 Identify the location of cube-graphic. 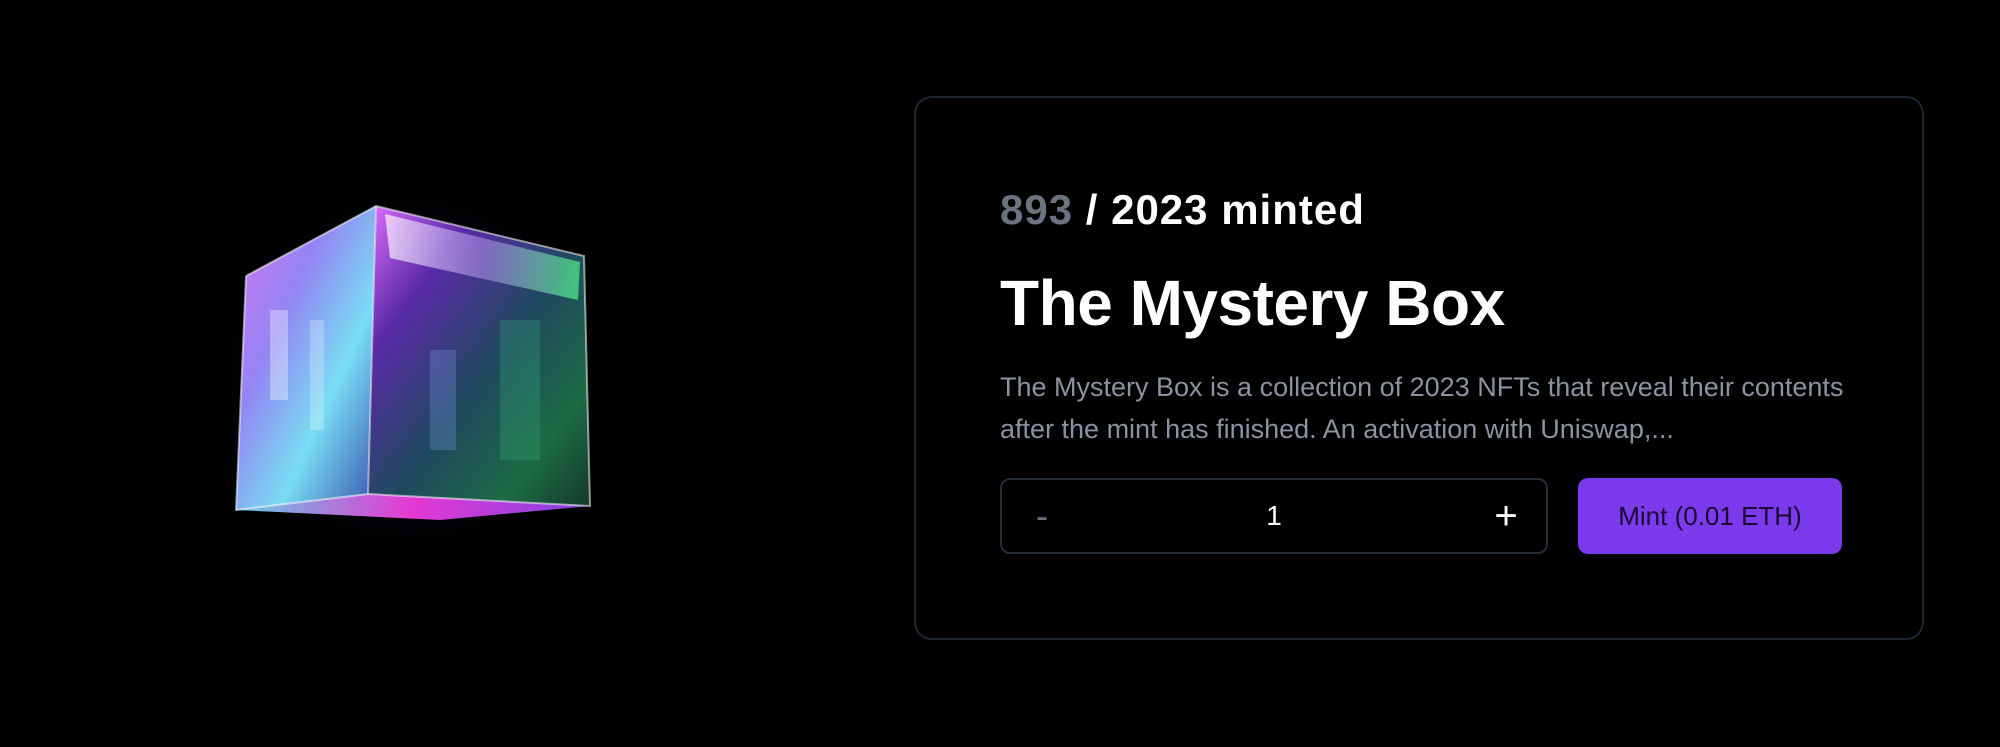
(410, 370).